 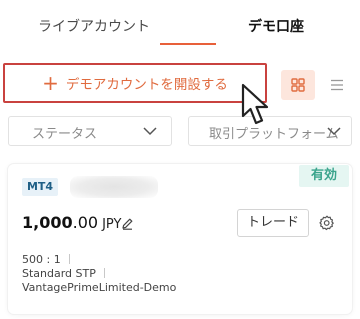 I want to click on edit-icon, so click(x=127, y=223).